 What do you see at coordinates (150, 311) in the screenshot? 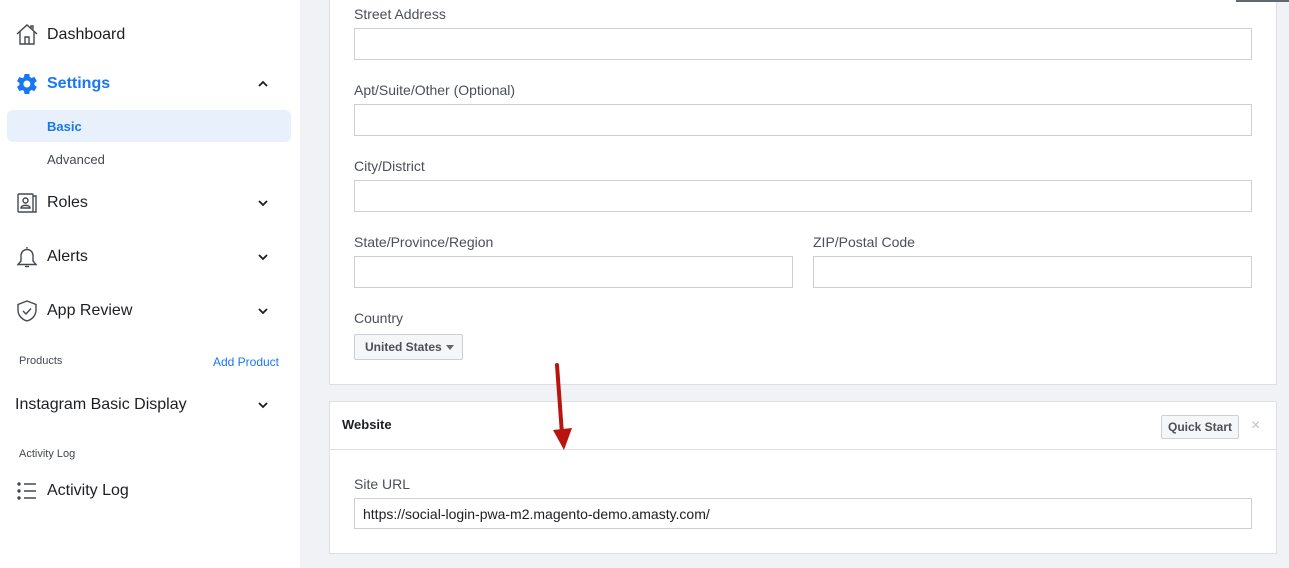
I see `sidebar-item-app-review: App Review` at bounding box center [150, 311].